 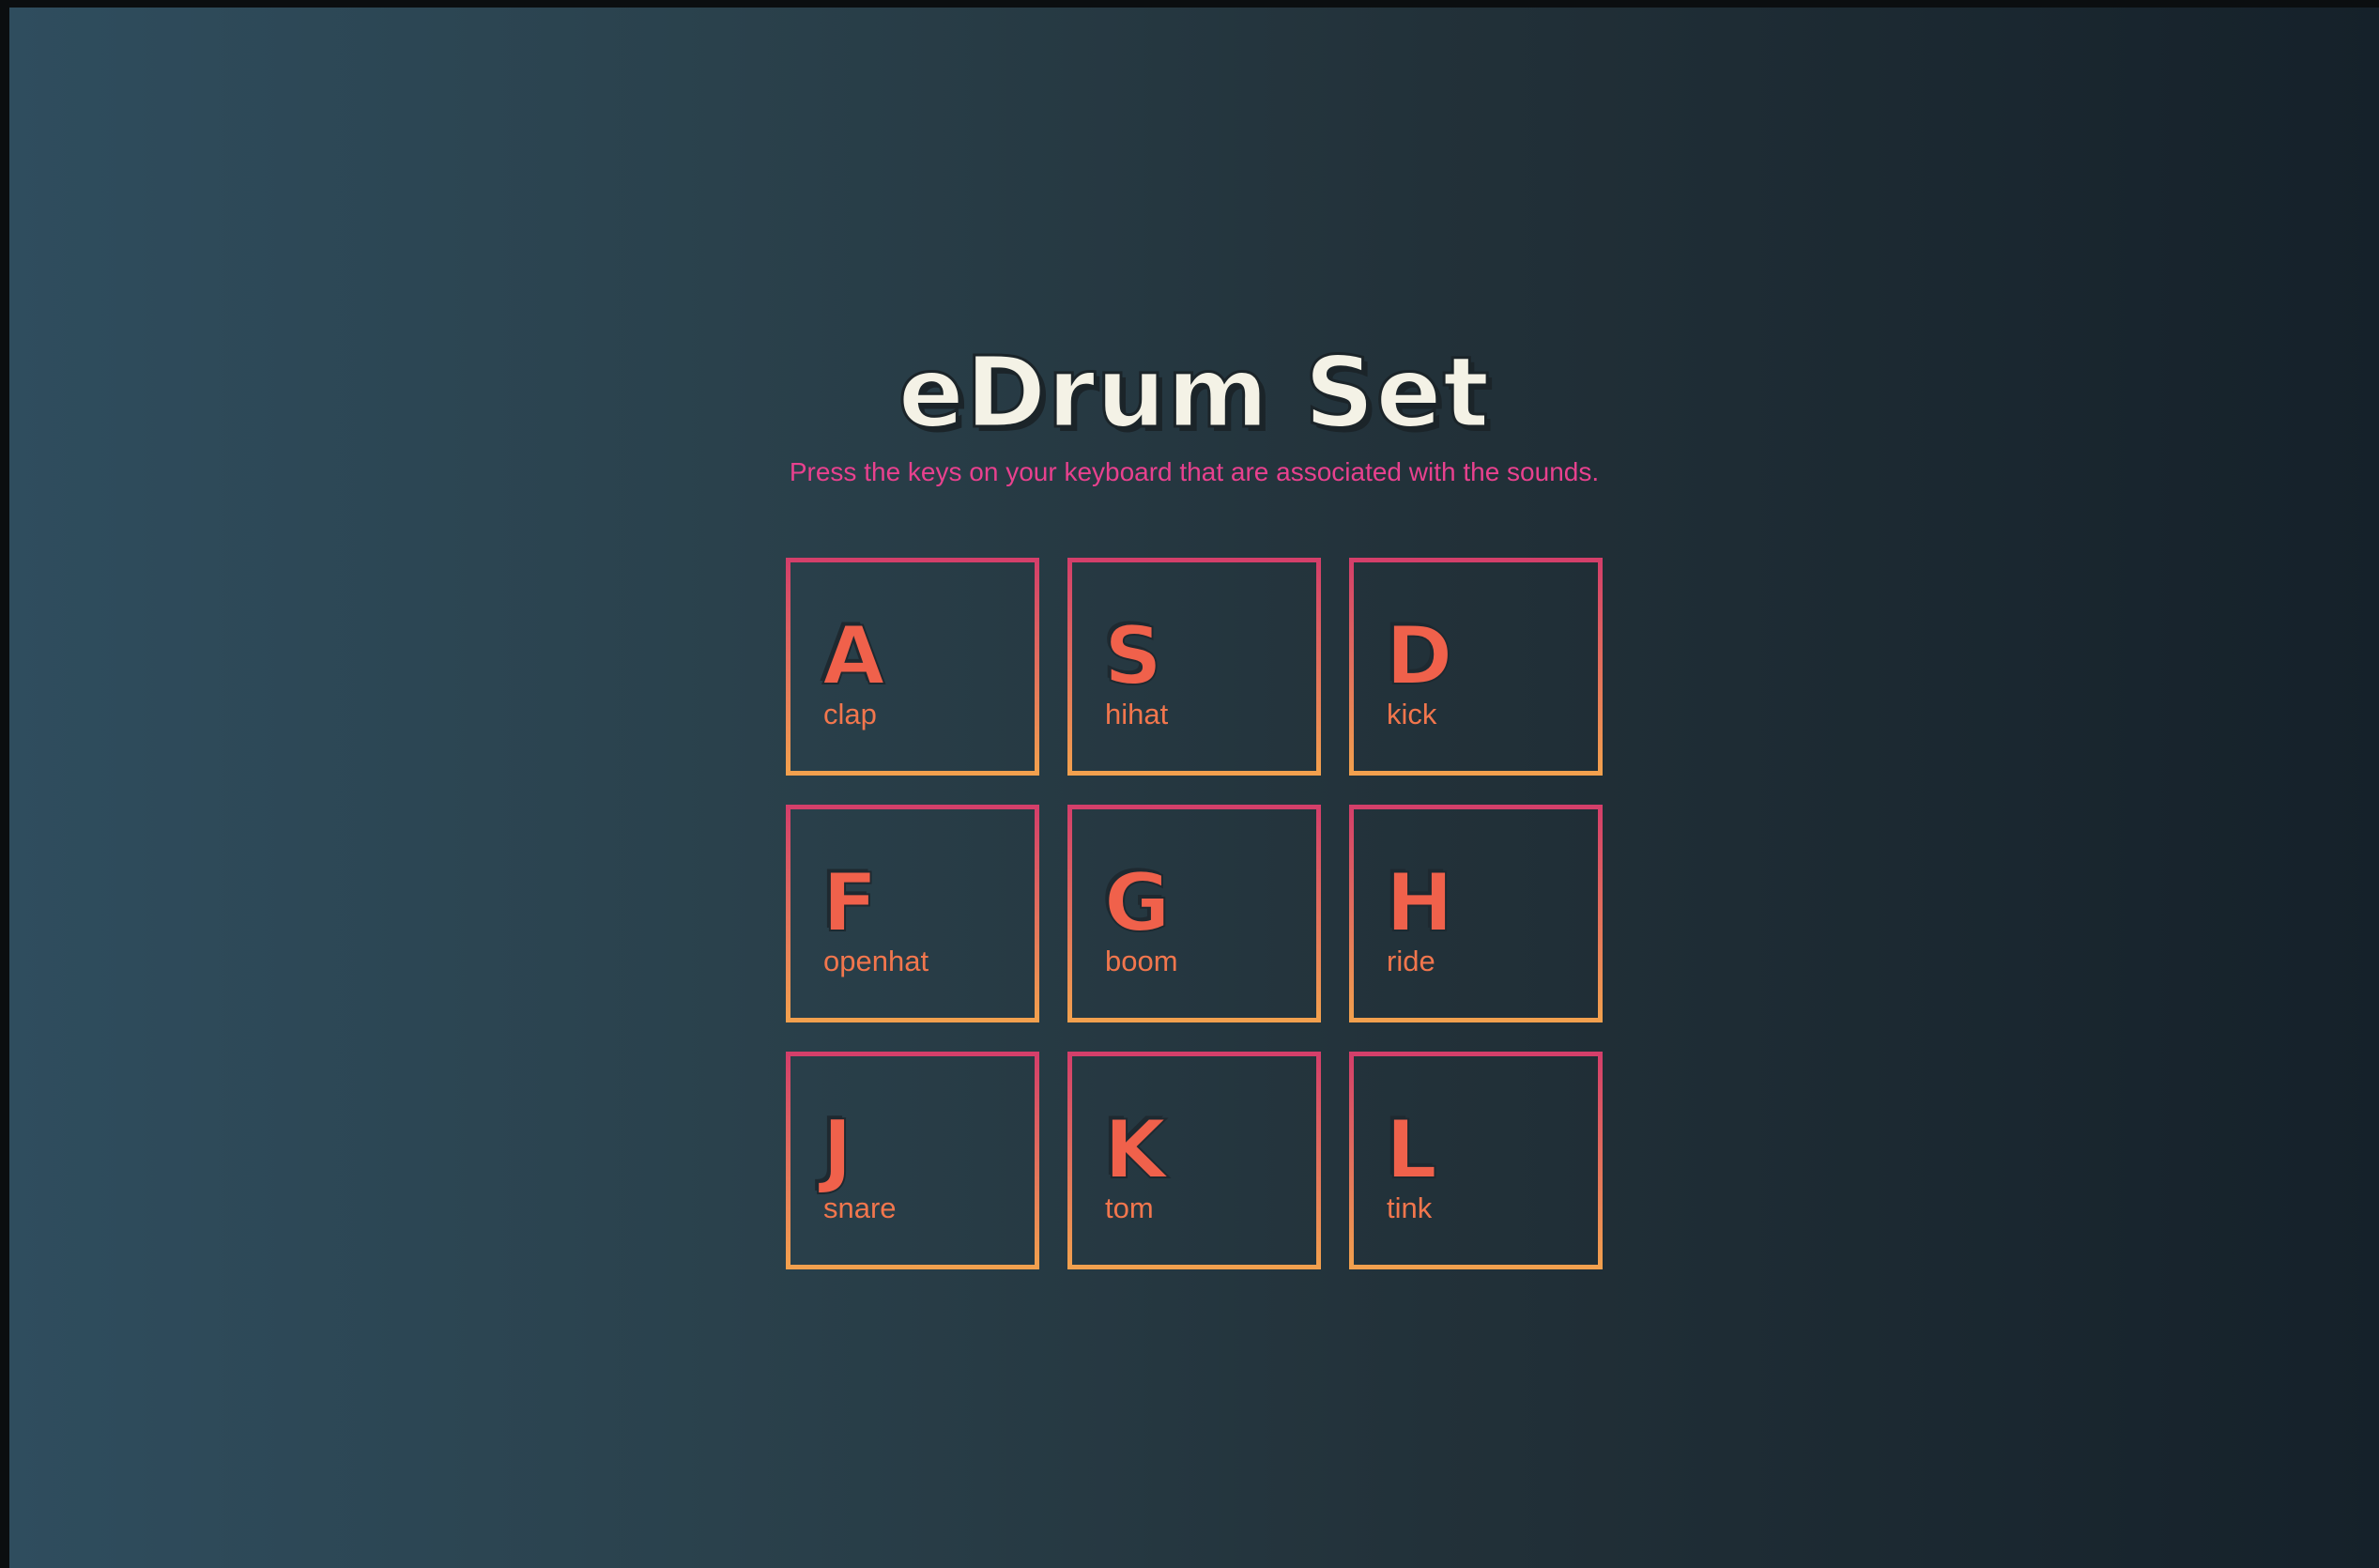 What do you see at coordinates (1141, 961) in the screenshot?
I see `key-sound-label: boom` at bounding box center [1141, 961].